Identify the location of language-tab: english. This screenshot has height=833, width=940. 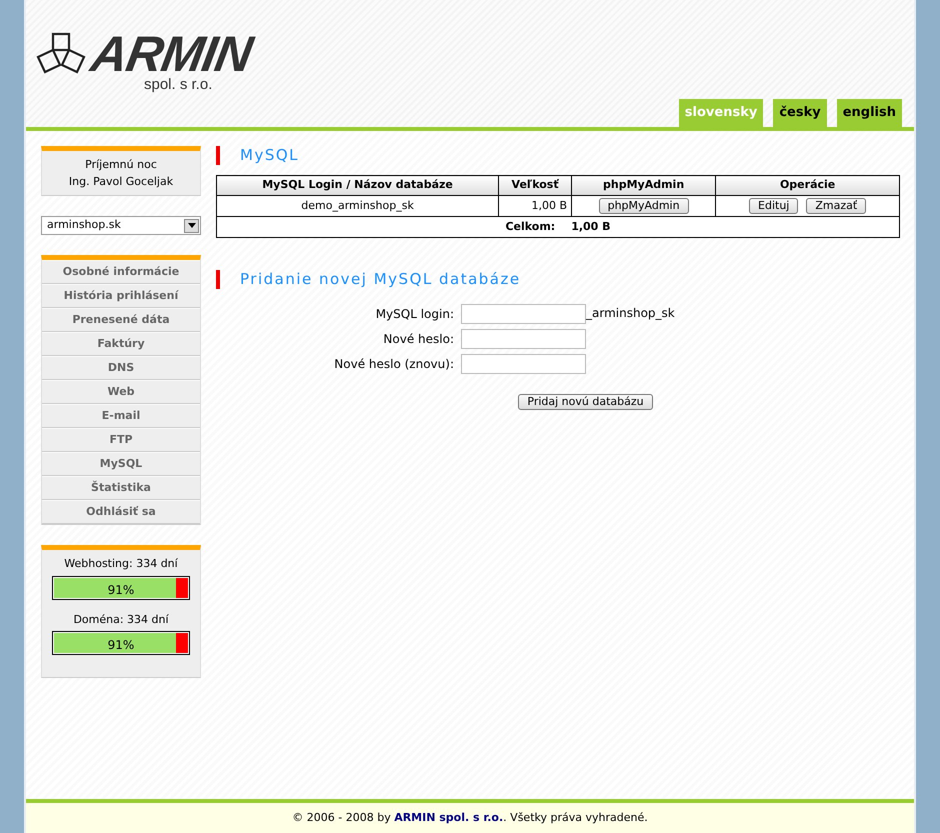
(869, 112).